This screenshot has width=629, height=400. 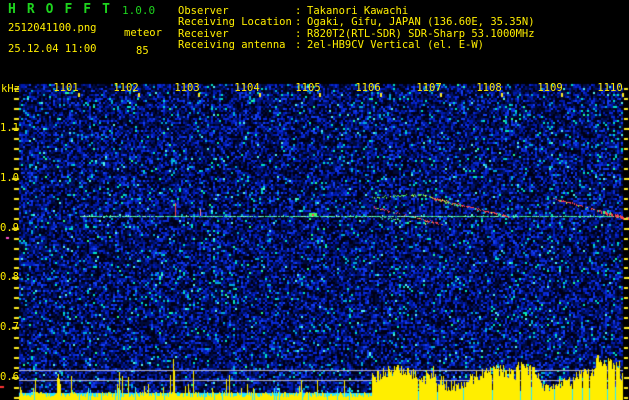 I want to click on time-tick-label: 1110, so click(x=610, y=88).